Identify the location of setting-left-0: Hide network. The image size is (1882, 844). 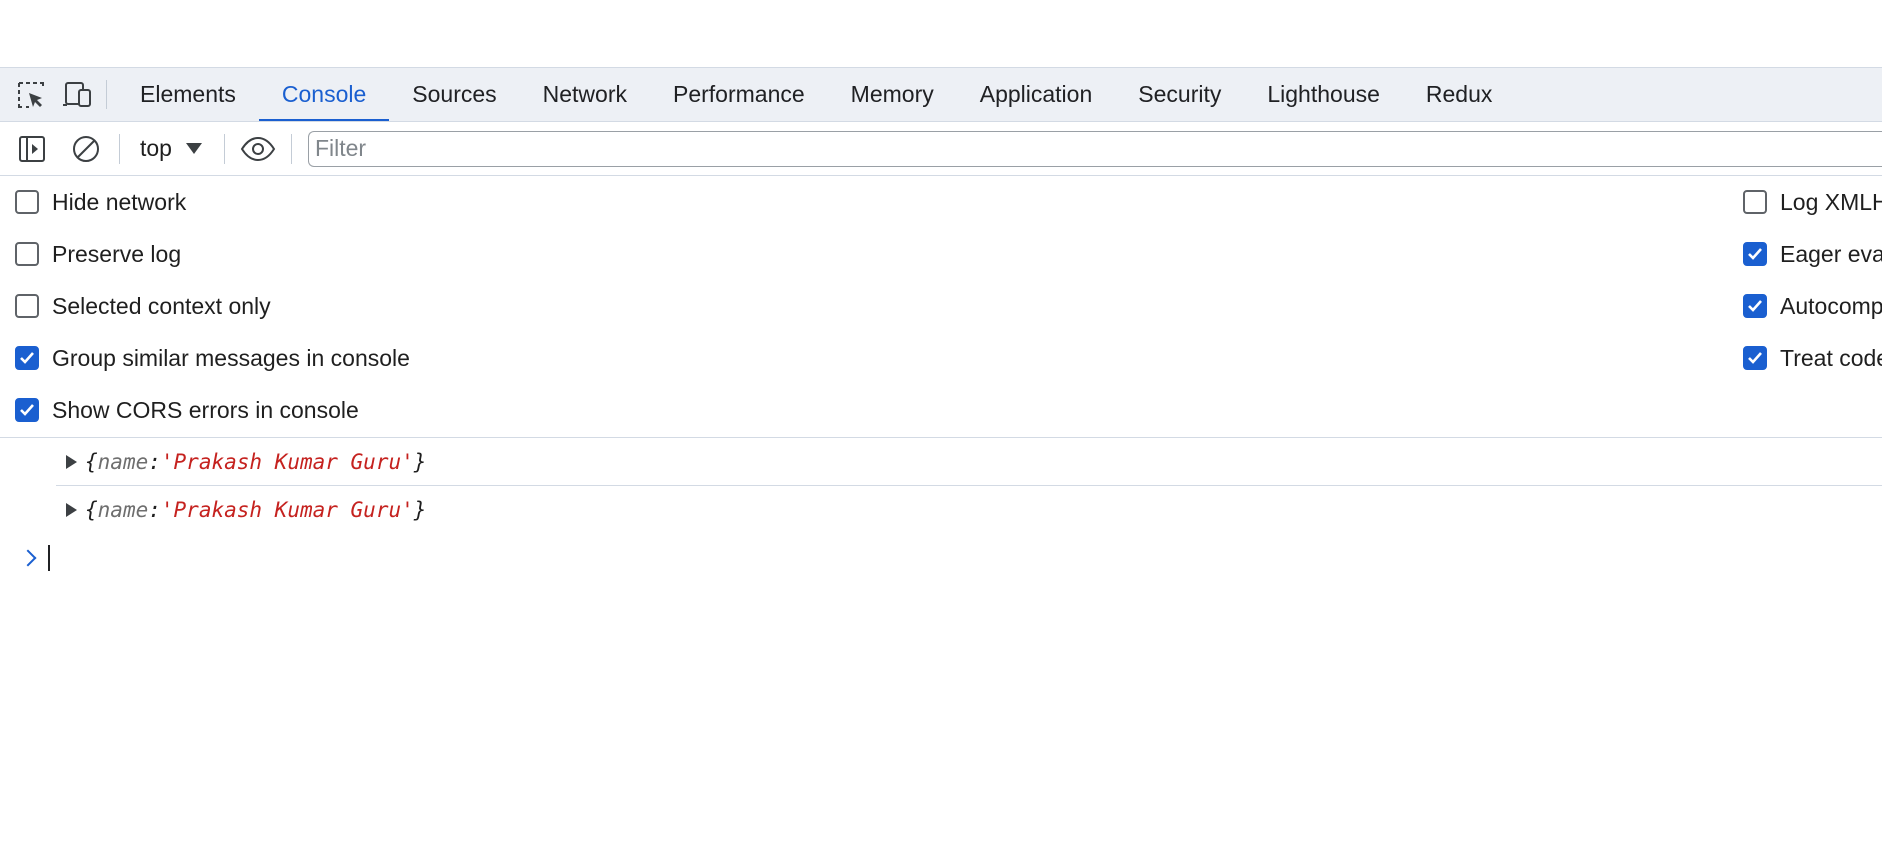
(212, 202).